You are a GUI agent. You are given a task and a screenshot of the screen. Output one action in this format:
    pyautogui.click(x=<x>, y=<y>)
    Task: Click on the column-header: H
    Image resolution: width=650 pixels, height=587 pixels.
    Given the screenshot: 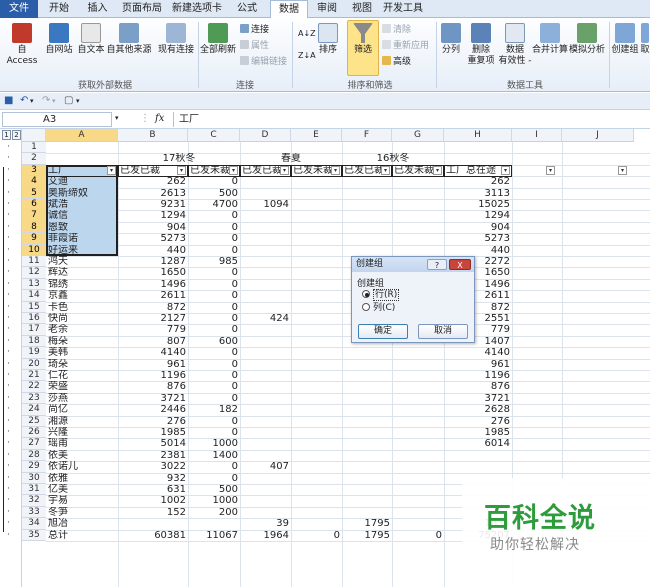 What is the action you would take?
    pyautogui.click(x=478, y=135)
    